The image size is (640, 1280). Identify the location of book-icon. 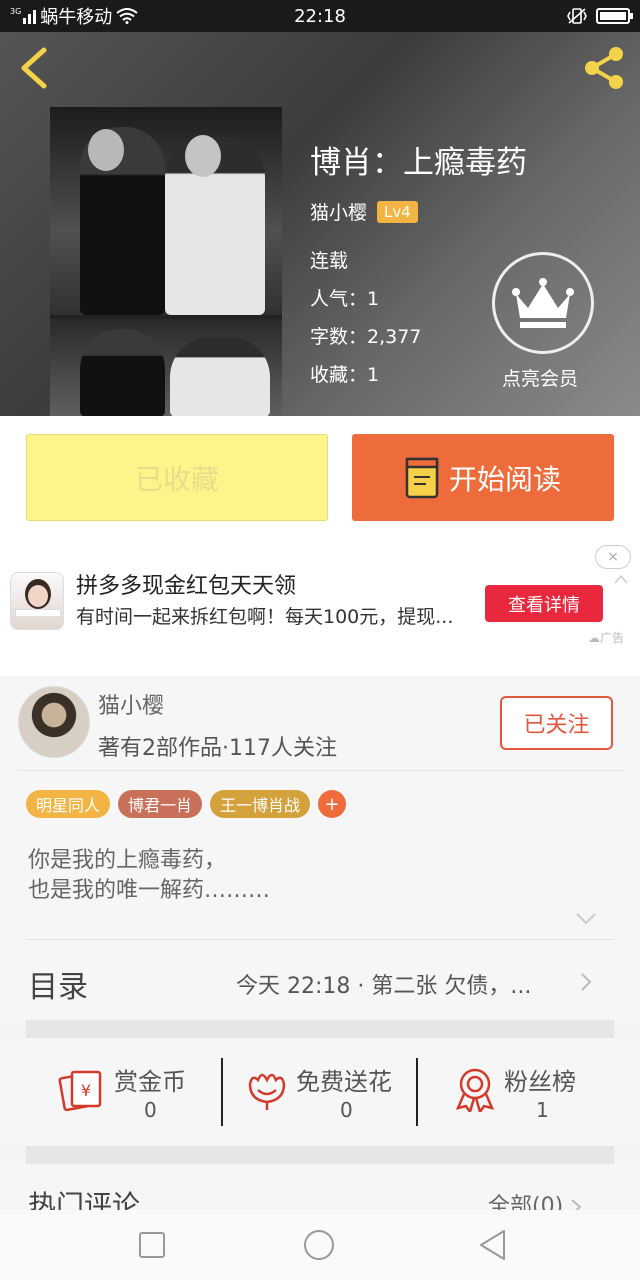
(422, 477).